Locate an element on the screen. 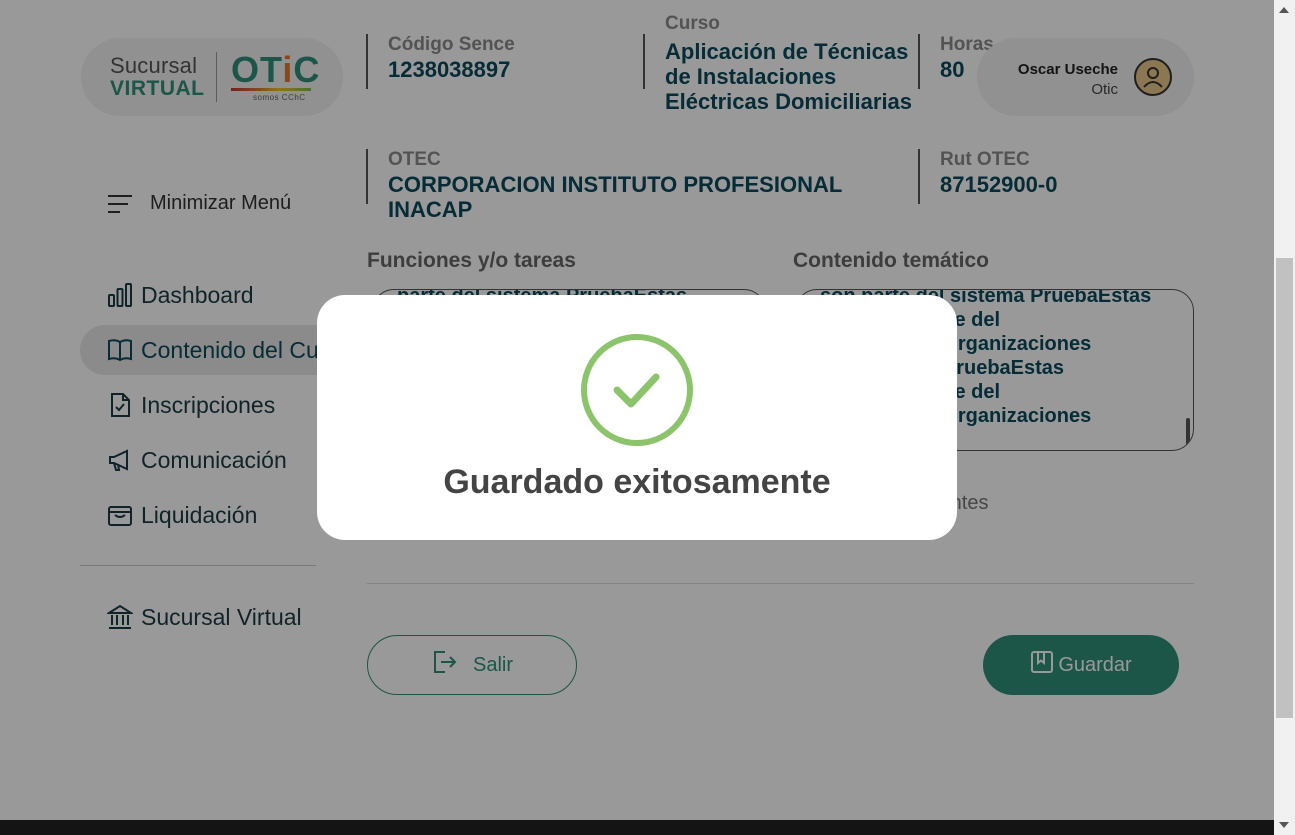 This screenshot has width=1295, height=835. scroll-down-arrow-icon is located at coordinates (1284, 825).